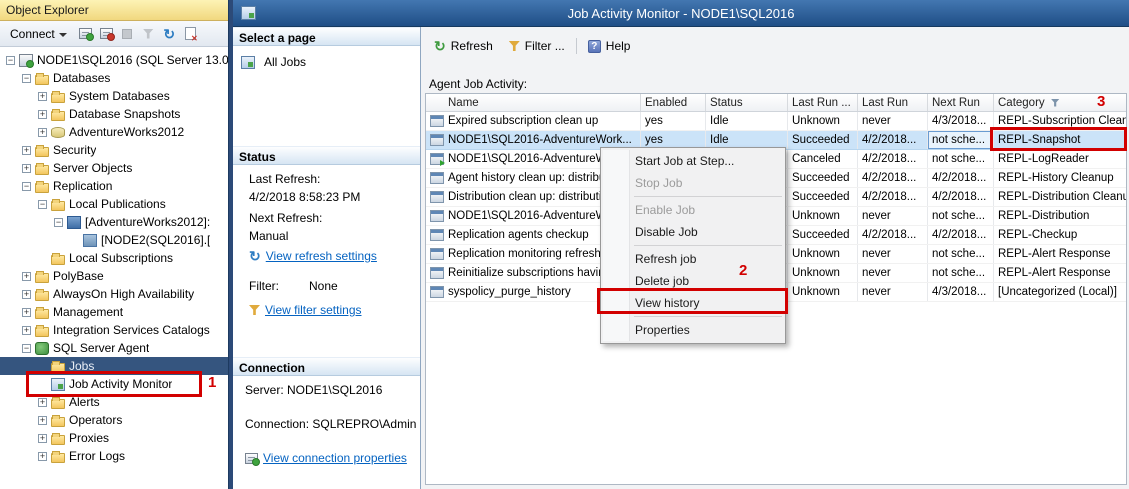 The image size is (1129, 489). What do you see at coordinates (114, 78) in the screenshot?
I see `tree-item-databases: − Databases` at bounding box center [114, 78].